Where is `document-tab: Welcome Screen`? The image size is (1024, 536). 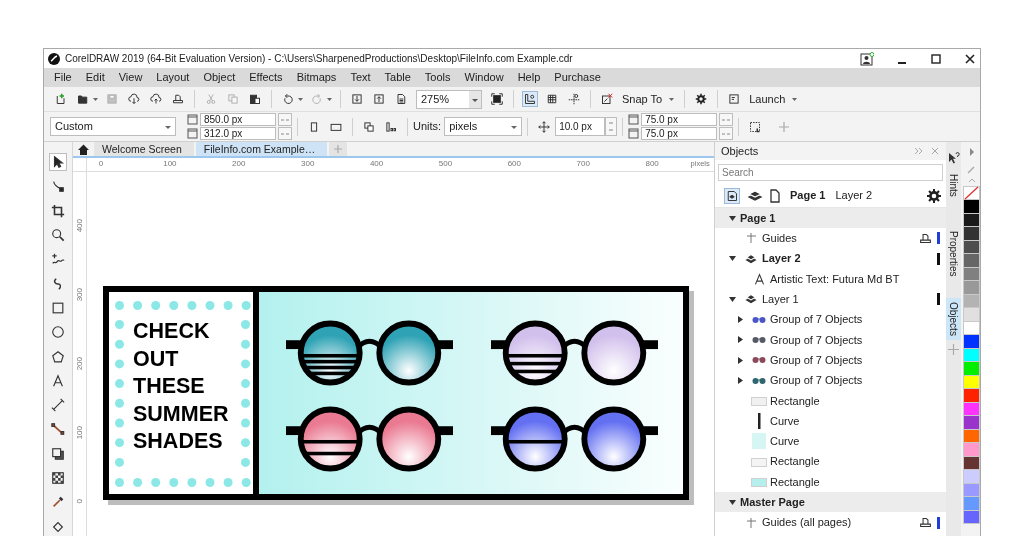
document-tab: Welcome Screen is located at coordinates (144, 149).